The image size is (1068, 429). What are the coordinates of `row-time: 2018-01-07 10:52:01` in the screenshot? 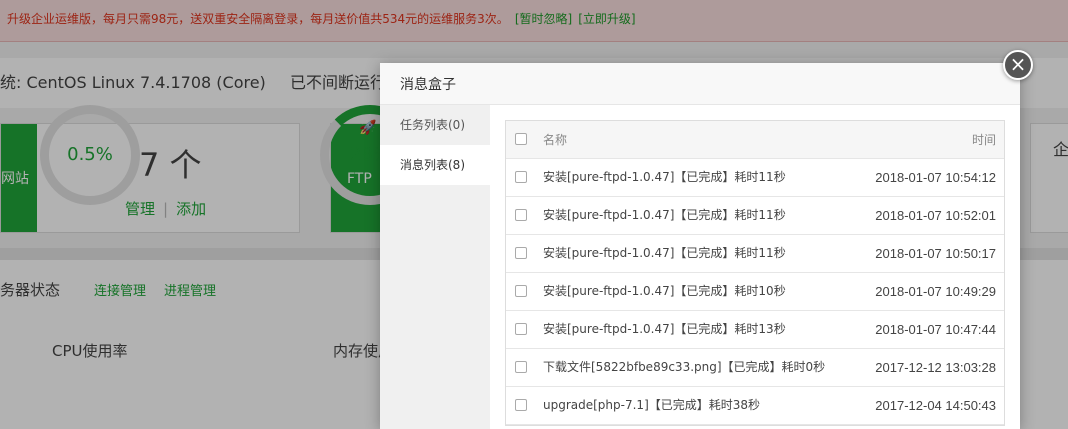 It's located at (935, 215).